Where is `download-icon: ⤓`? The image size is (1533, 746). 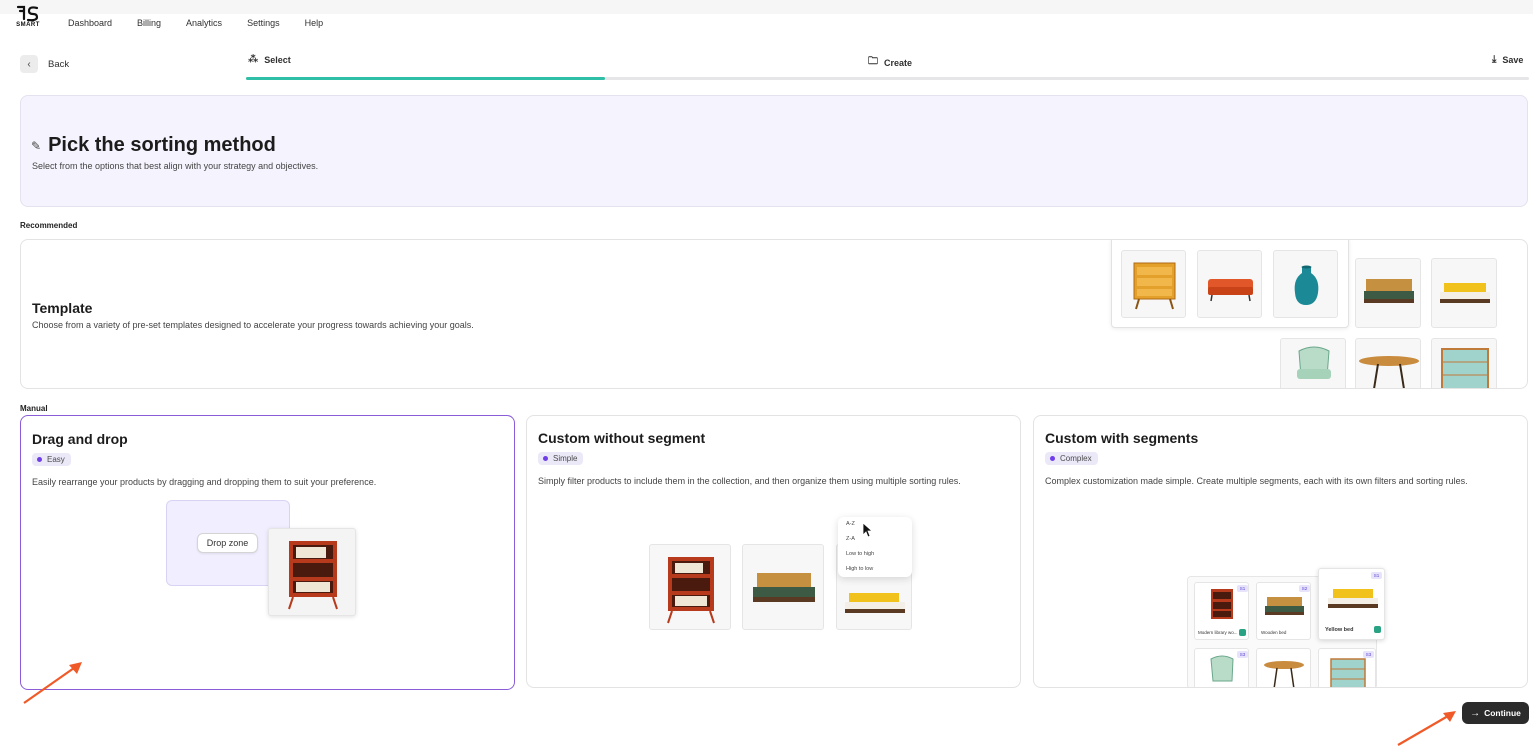 download-icon: ⤓ is located at coordinates (1494, 59).